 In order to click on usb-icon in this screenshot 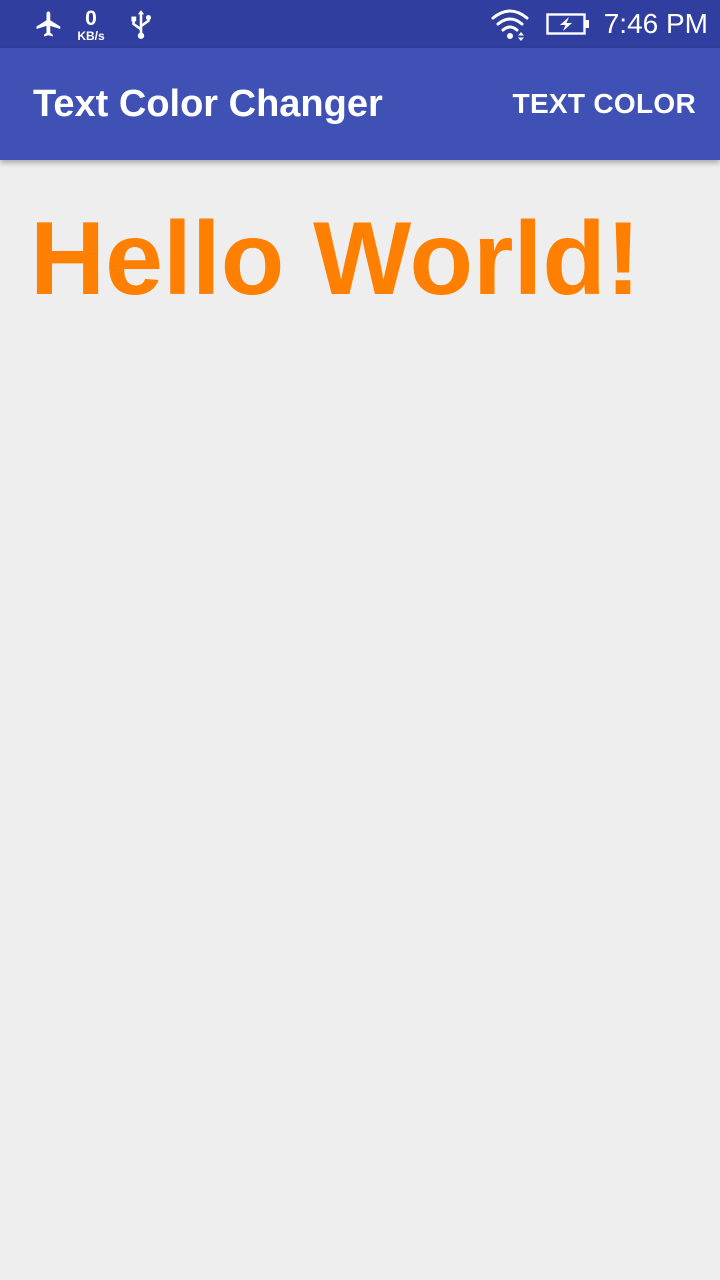, I will do `click(141, 24)`.